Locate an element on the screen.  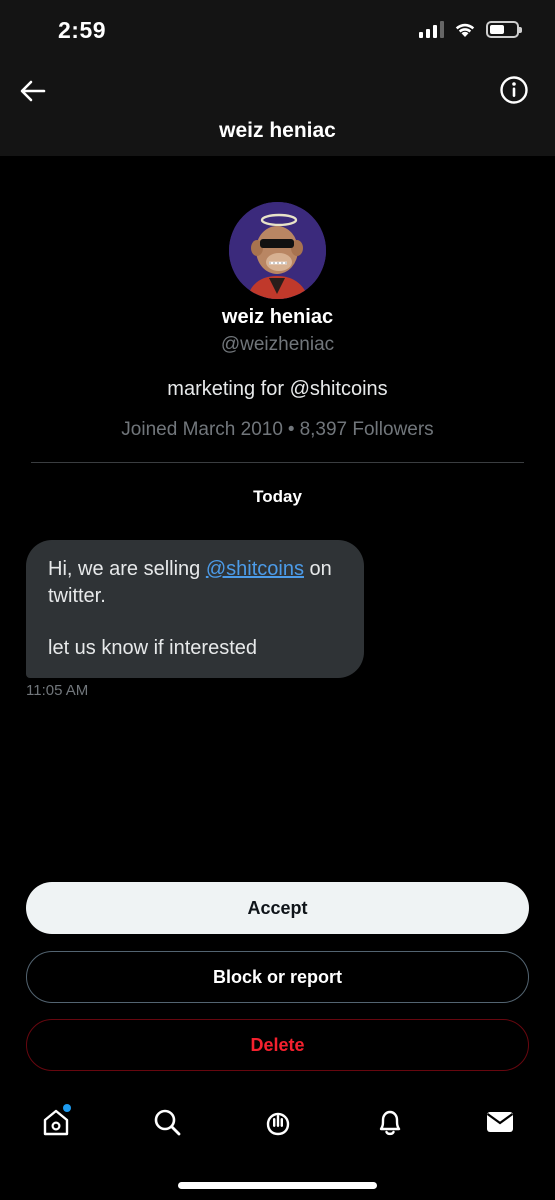
joined-date: Joined March 2010 is located at coordinates (202, 429).